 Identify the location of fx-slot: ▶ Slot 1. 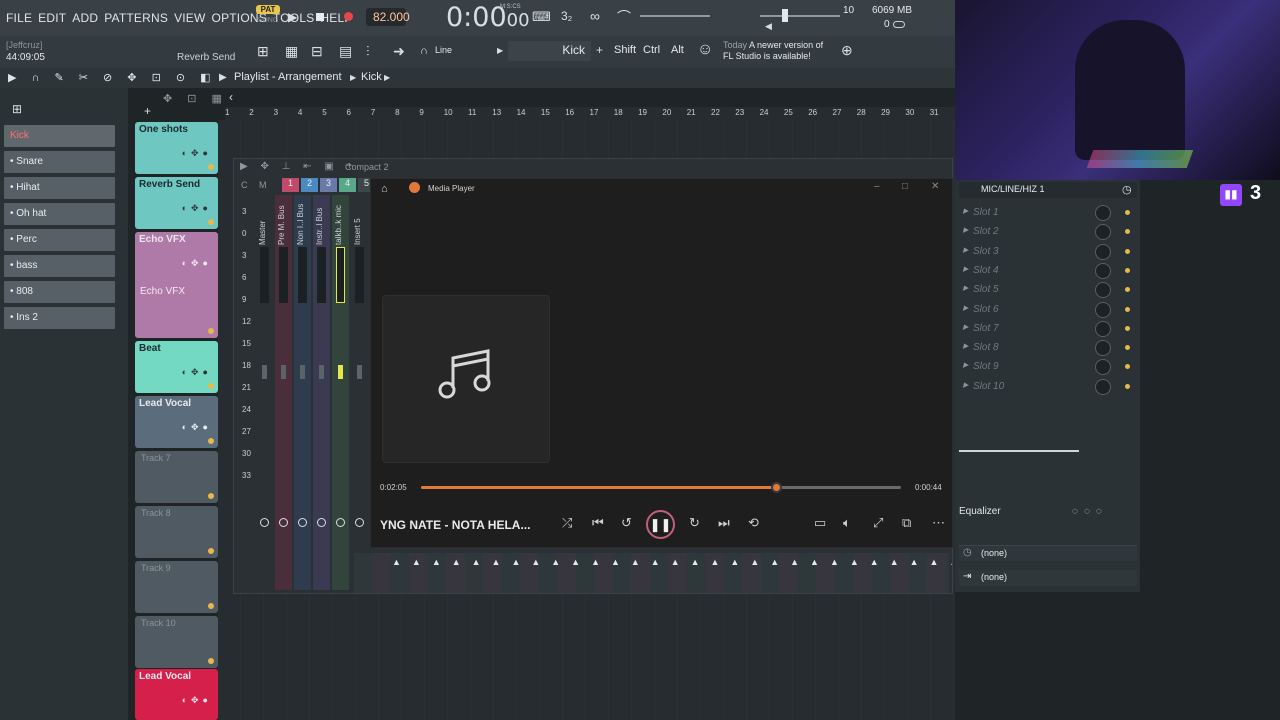
(1048, 213).